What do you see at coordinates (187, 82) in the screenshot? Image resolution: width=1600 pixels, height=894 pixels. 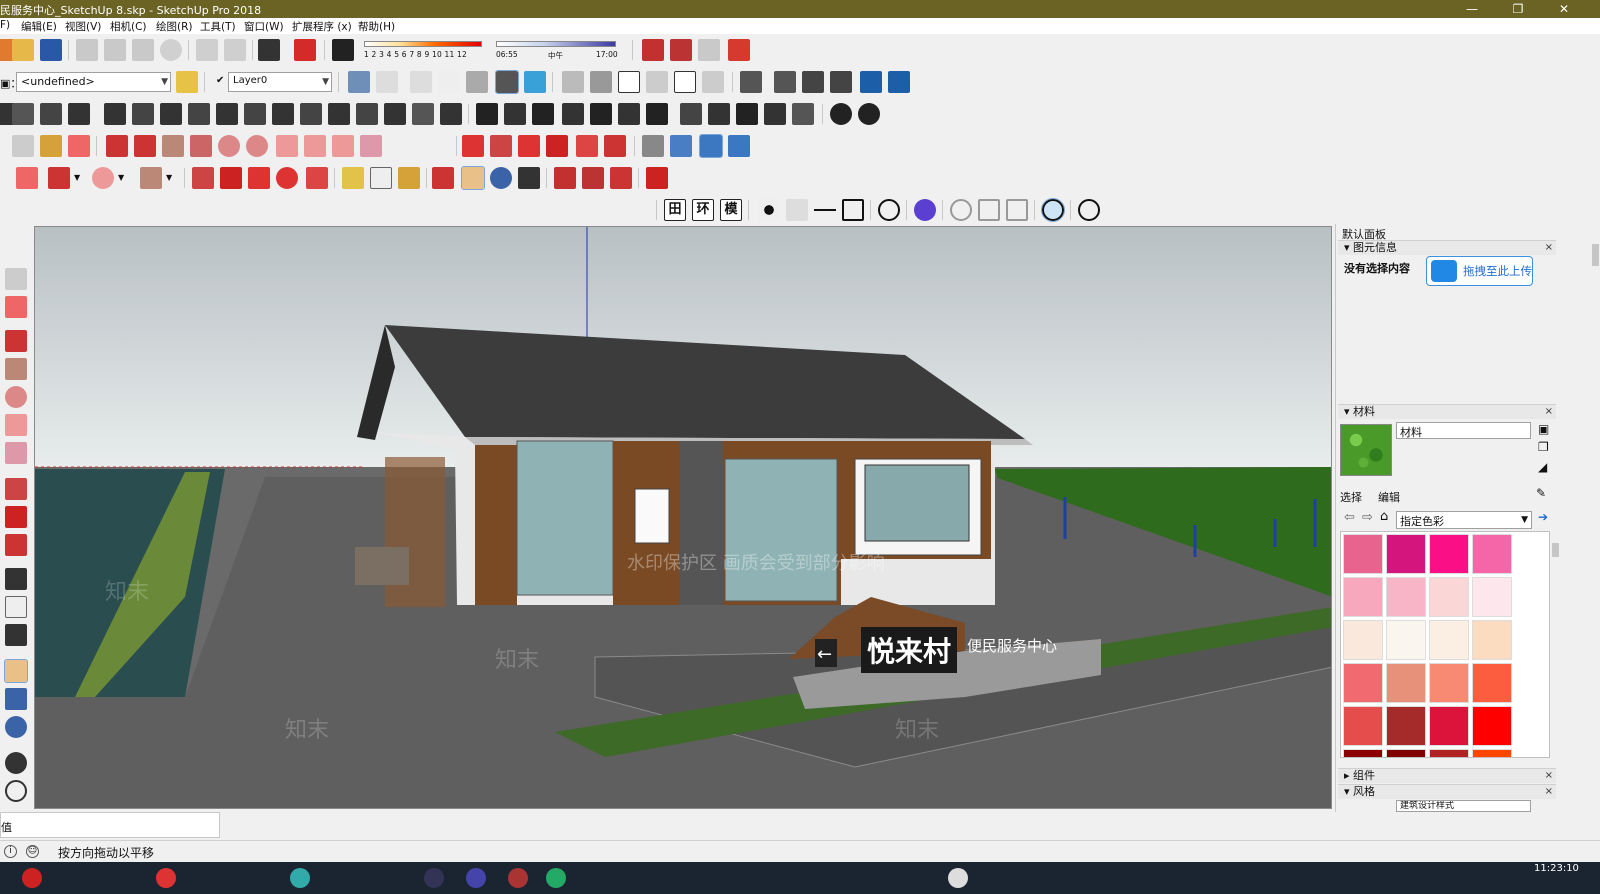 I see `edit-style-icon` at bounding box center [187, 82].